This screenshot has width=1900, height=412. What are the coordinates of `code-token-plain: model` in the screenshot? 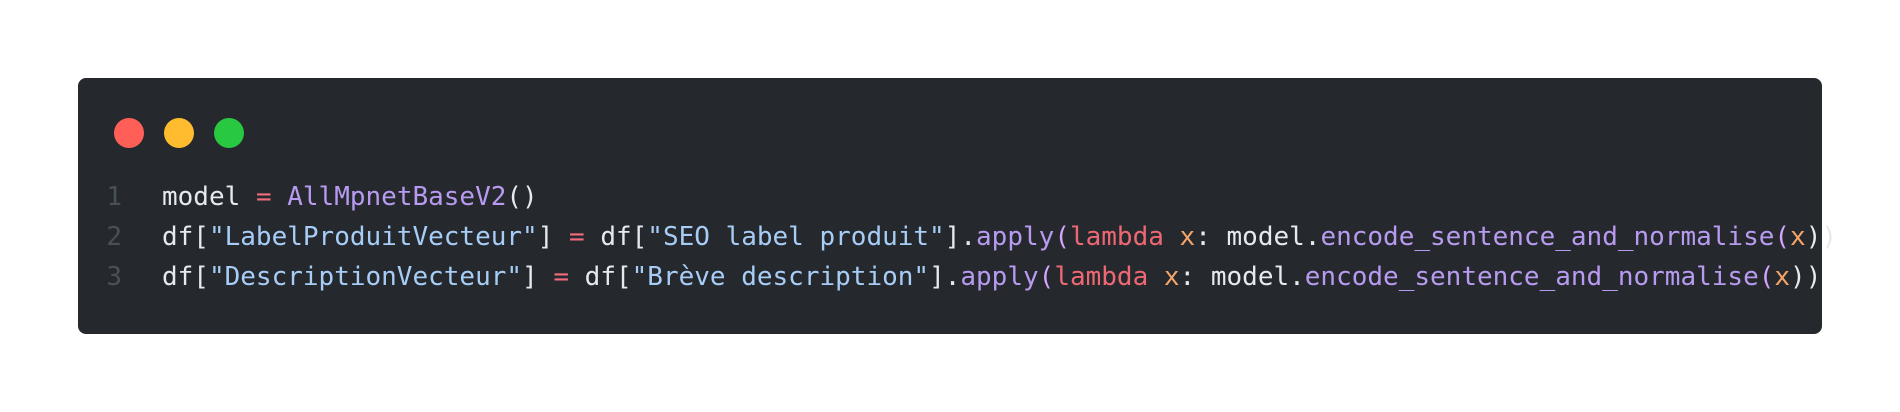 It's located at (201, 197).